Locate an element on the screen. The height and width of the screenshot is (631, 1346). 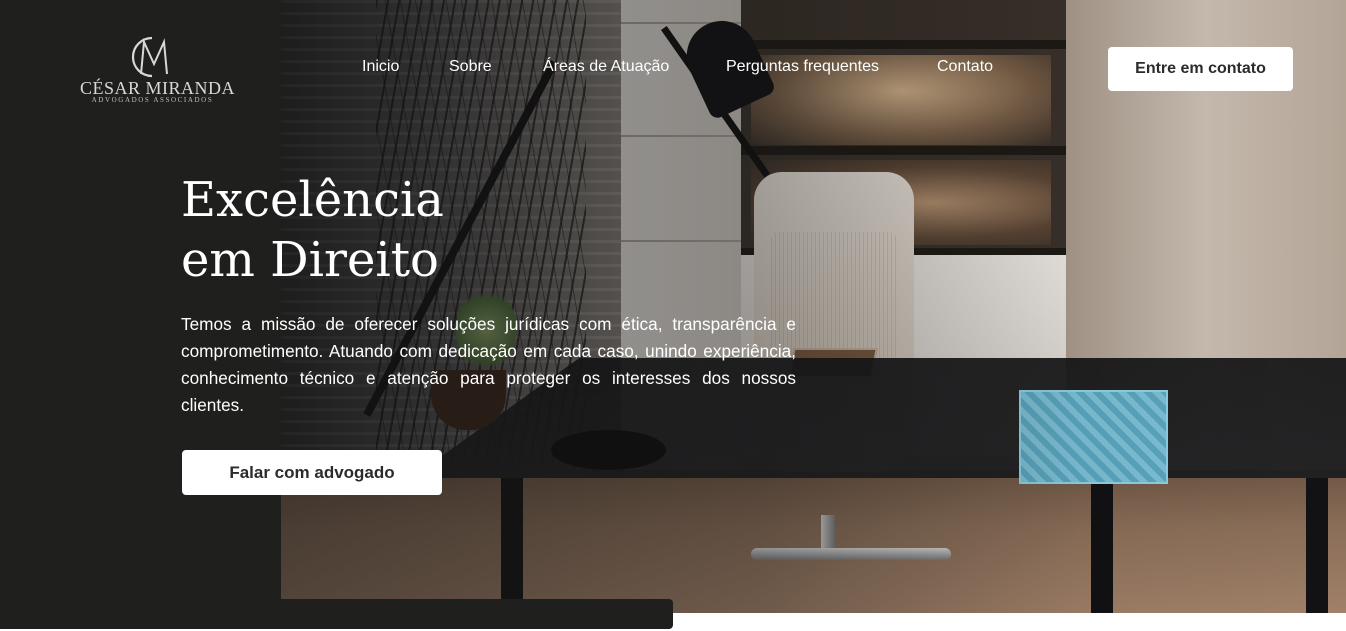
nav-item-areas-de-atuacao: Áreas de Atuação is located at coordinates (606, 67).